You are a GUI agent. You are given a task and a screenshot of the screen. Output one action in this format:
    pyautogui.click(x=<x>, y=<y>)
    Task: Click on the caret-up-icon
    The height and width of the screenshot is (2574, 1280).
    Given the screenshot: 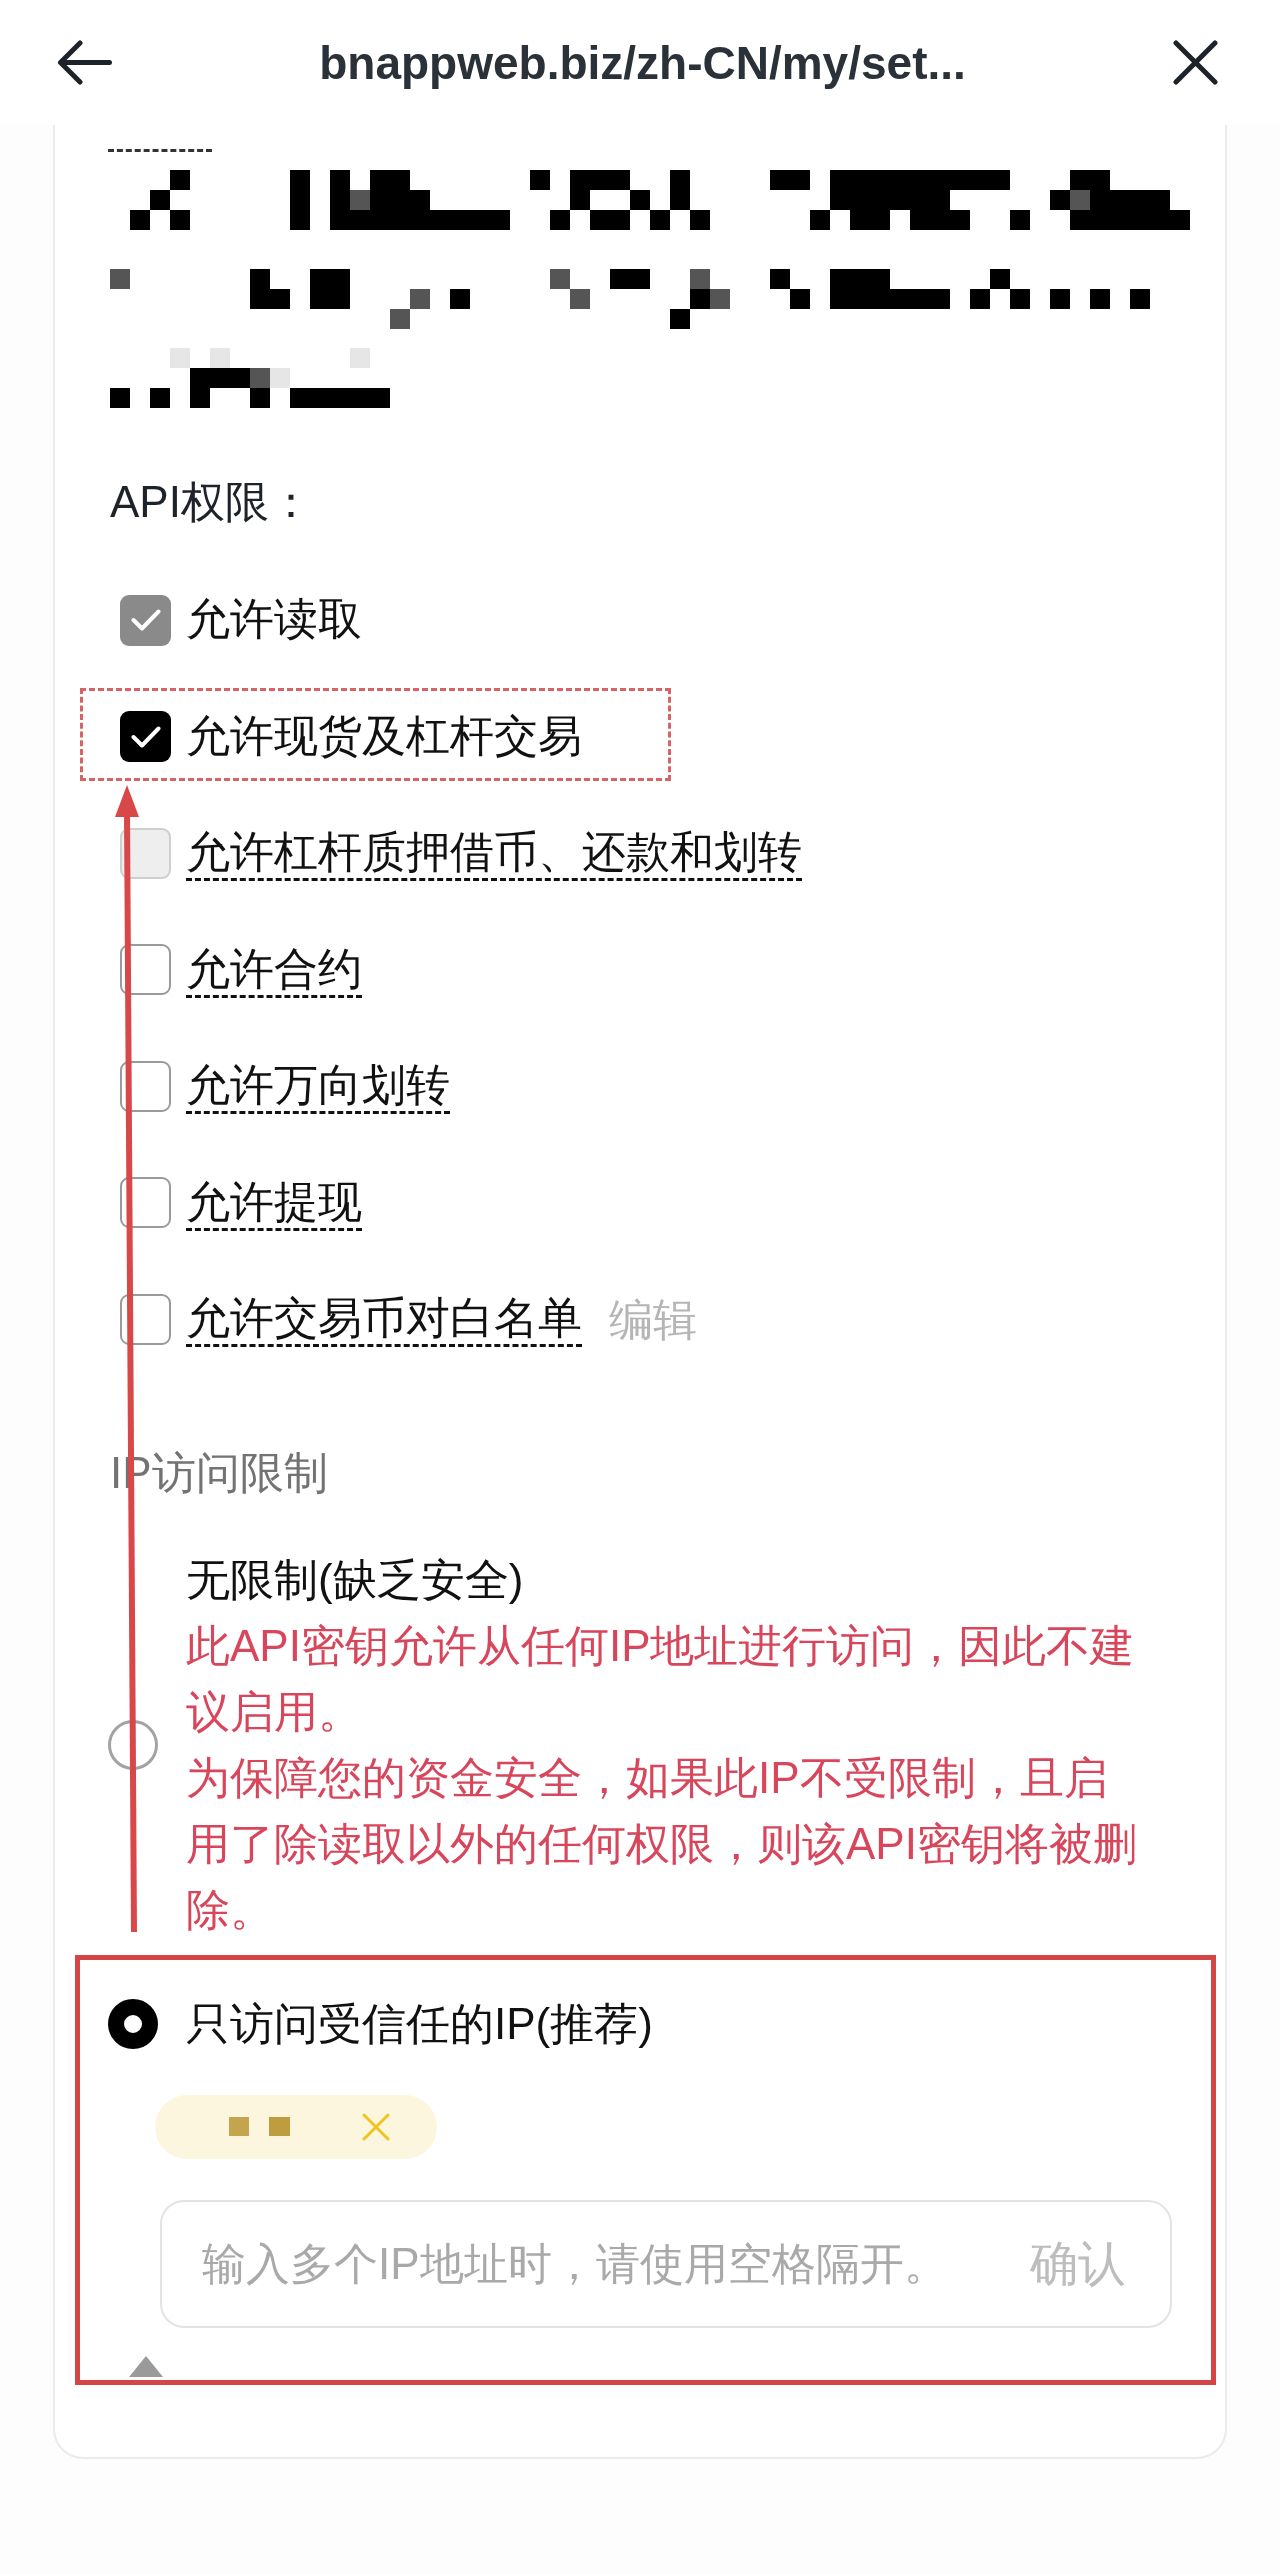 What is the action you would take?
    pyautogui.click(x=146, y=2366)
    